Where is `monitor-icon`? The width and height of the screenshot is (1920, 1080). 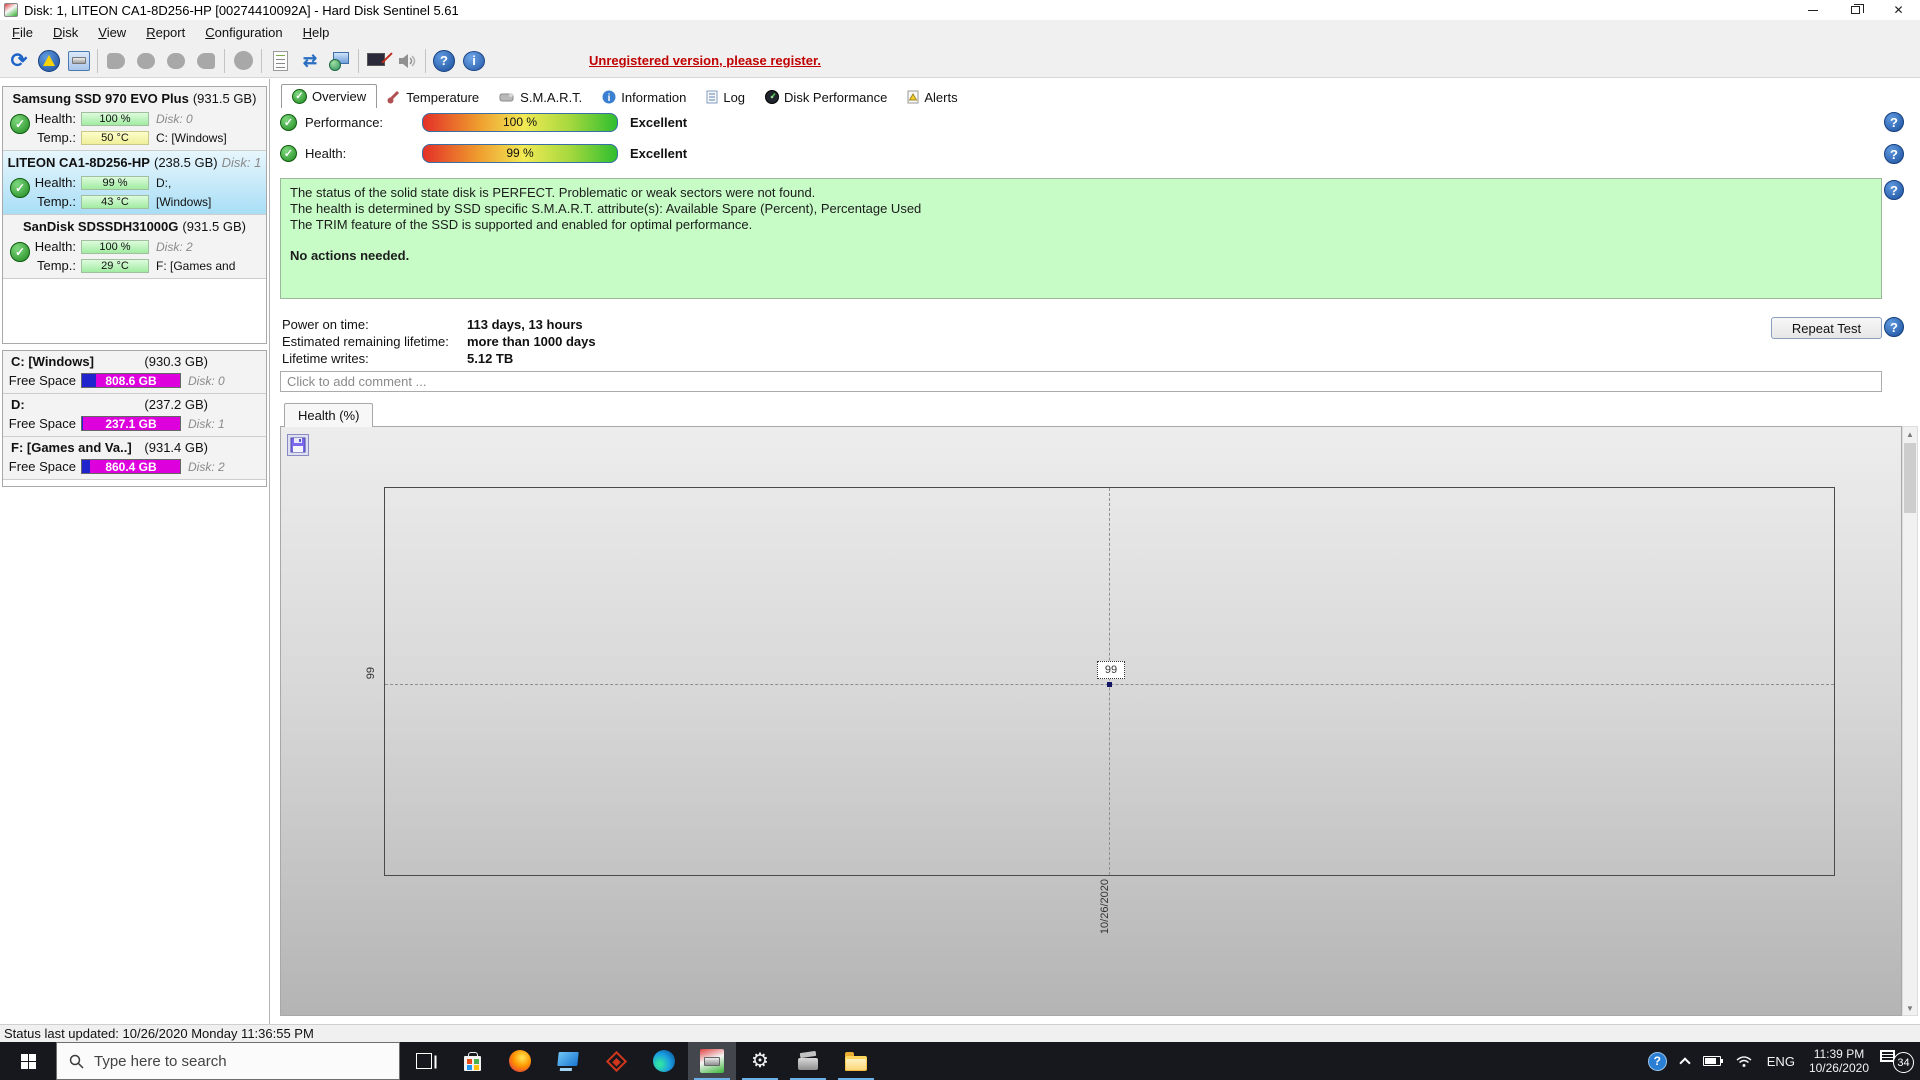 monitor-icon is located at coordinates (568, 1058).